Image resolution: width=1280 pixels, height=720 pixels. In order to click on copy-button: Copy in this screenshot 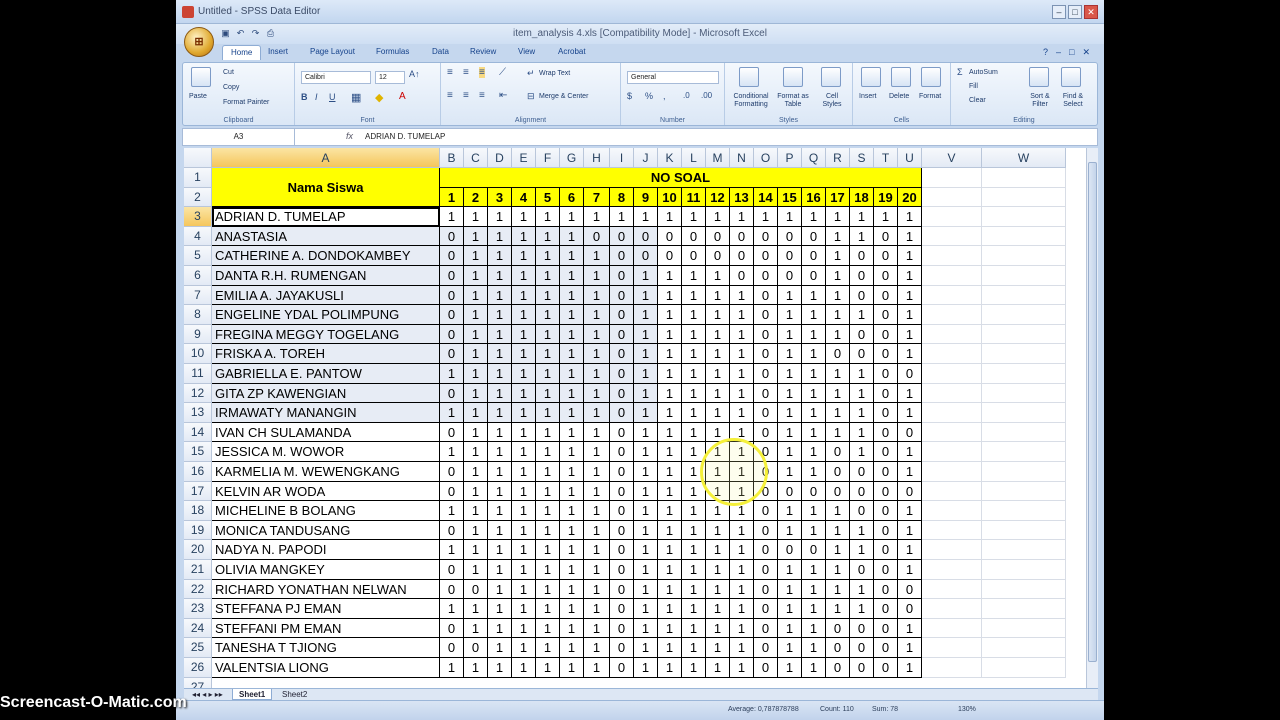, I will do `click(231, 87)`.